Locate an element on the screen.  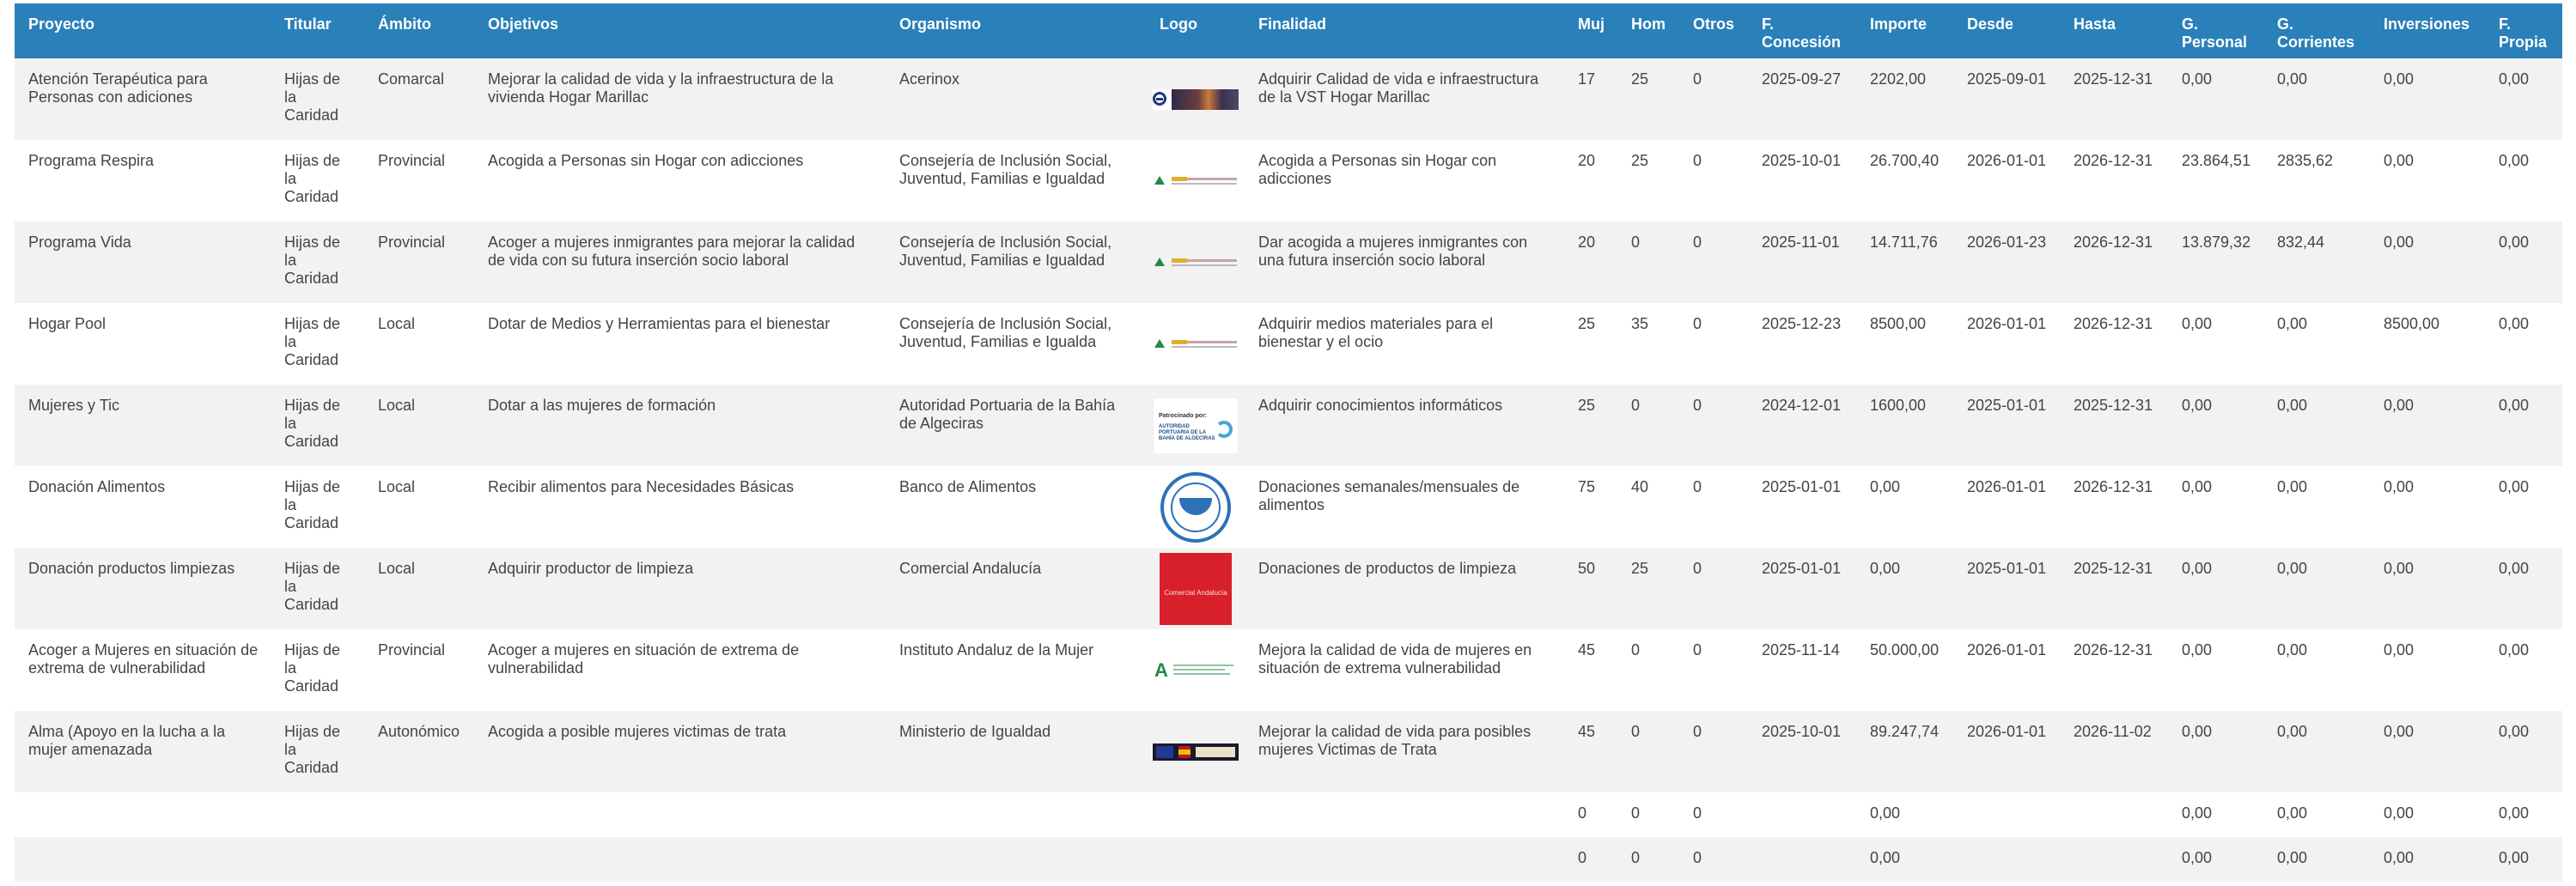
cell-desde: 2026-01-01 is located at coordinates (2006, 344).